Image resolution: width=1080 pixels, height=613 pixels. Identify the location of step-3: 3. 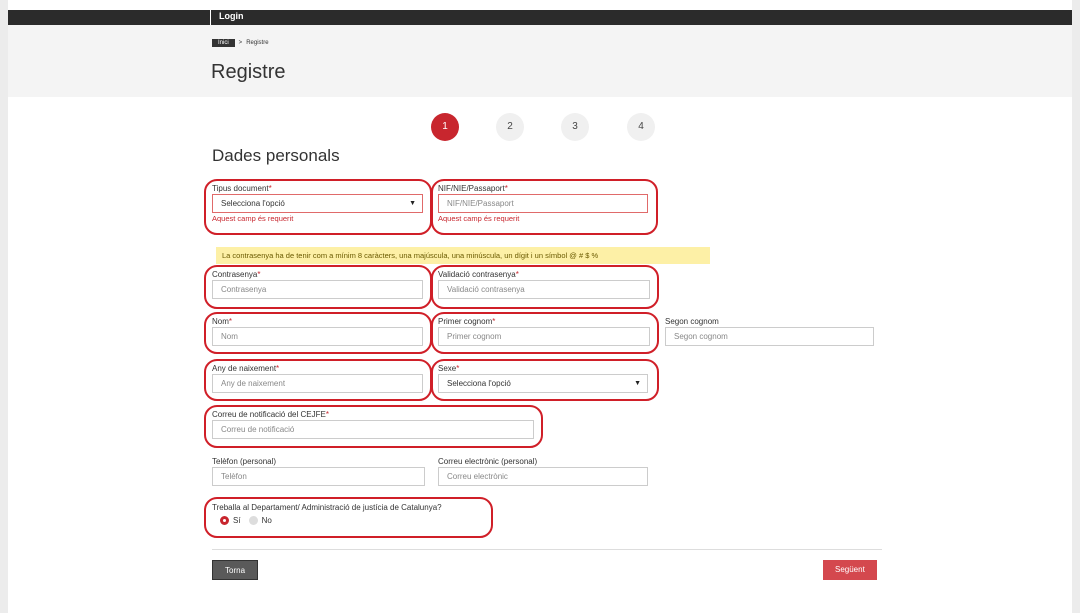
(575, 127).